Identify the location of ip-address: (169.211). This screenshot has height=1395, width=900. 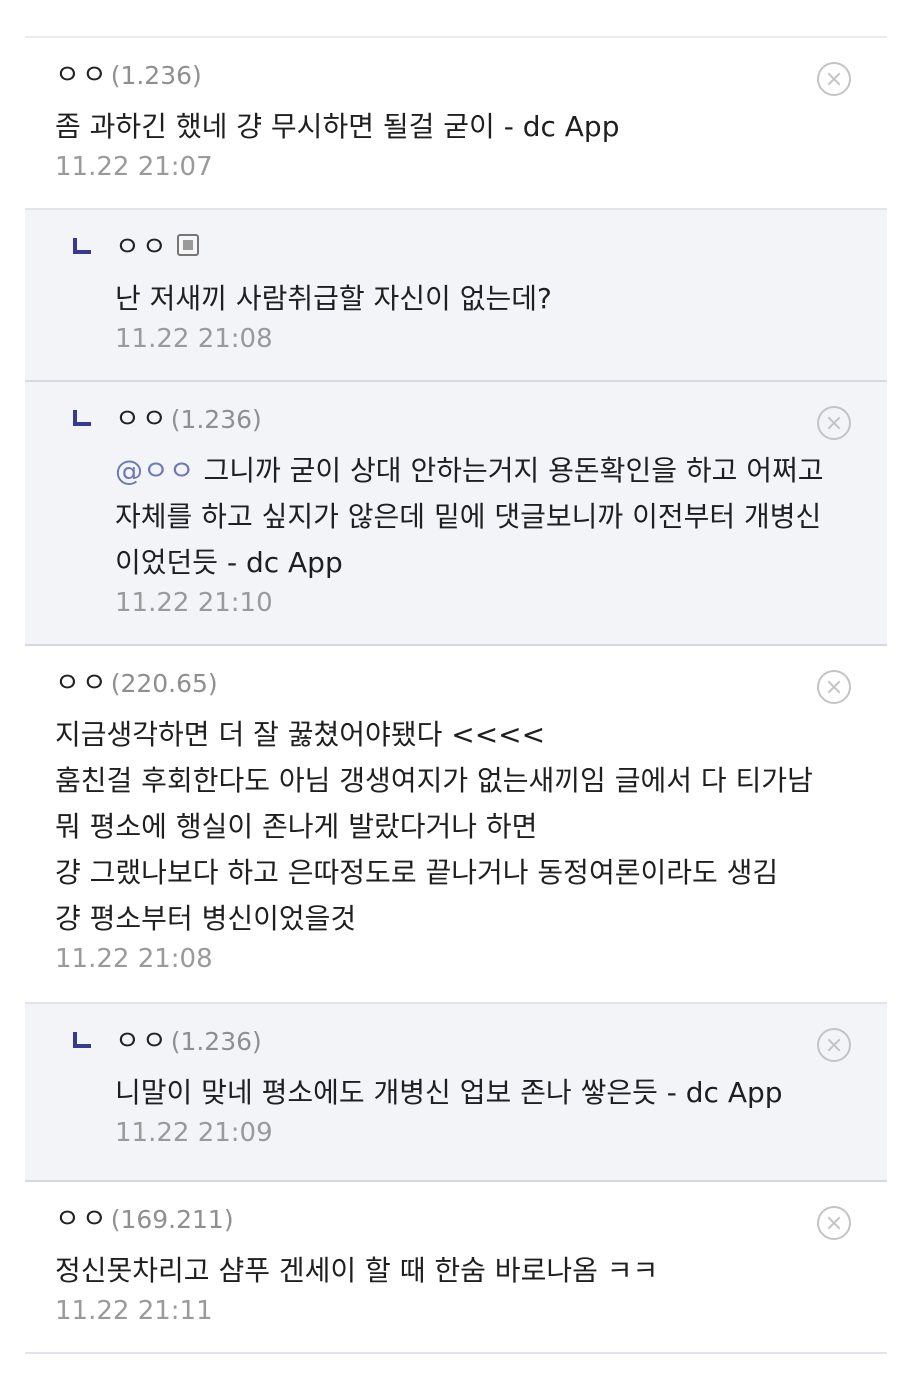
(172, 1219).